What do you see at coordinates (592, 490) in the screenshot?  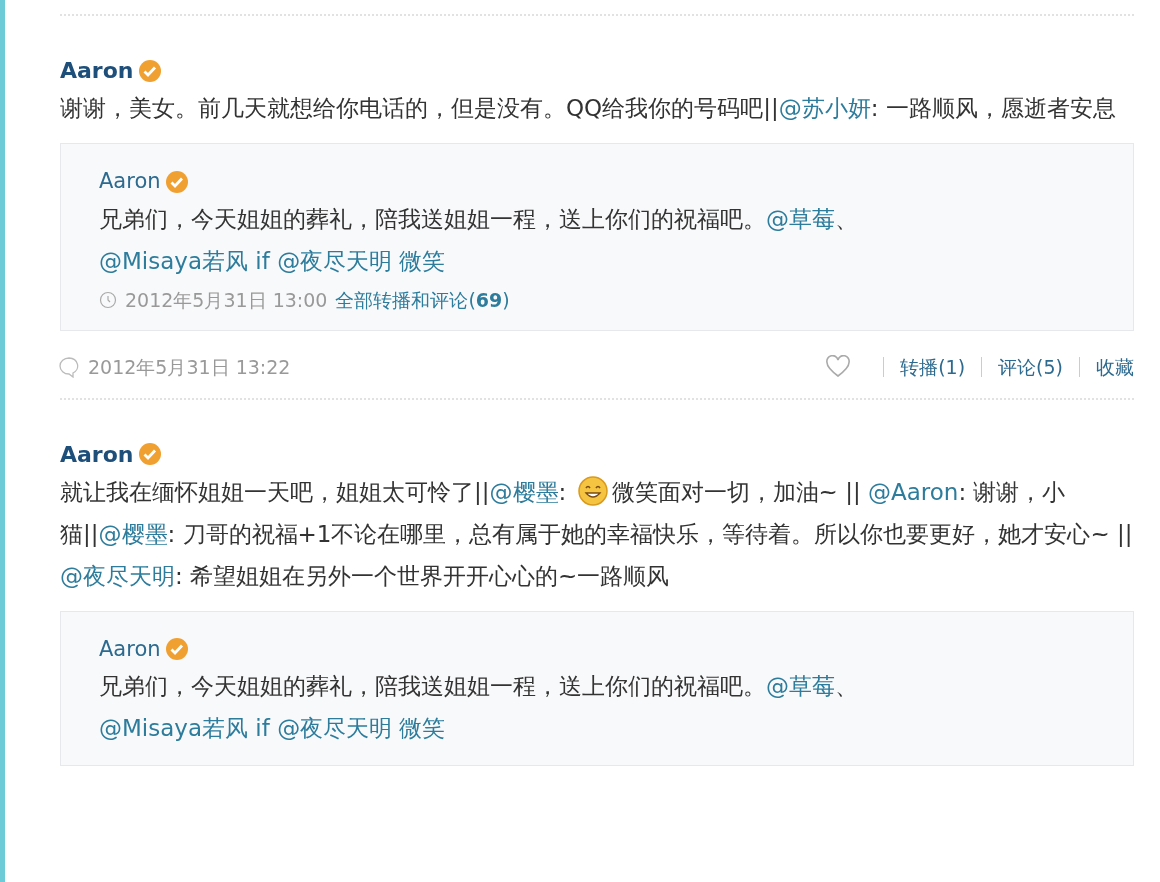 I see `smiley-icon` at bounding box center [592, 490].